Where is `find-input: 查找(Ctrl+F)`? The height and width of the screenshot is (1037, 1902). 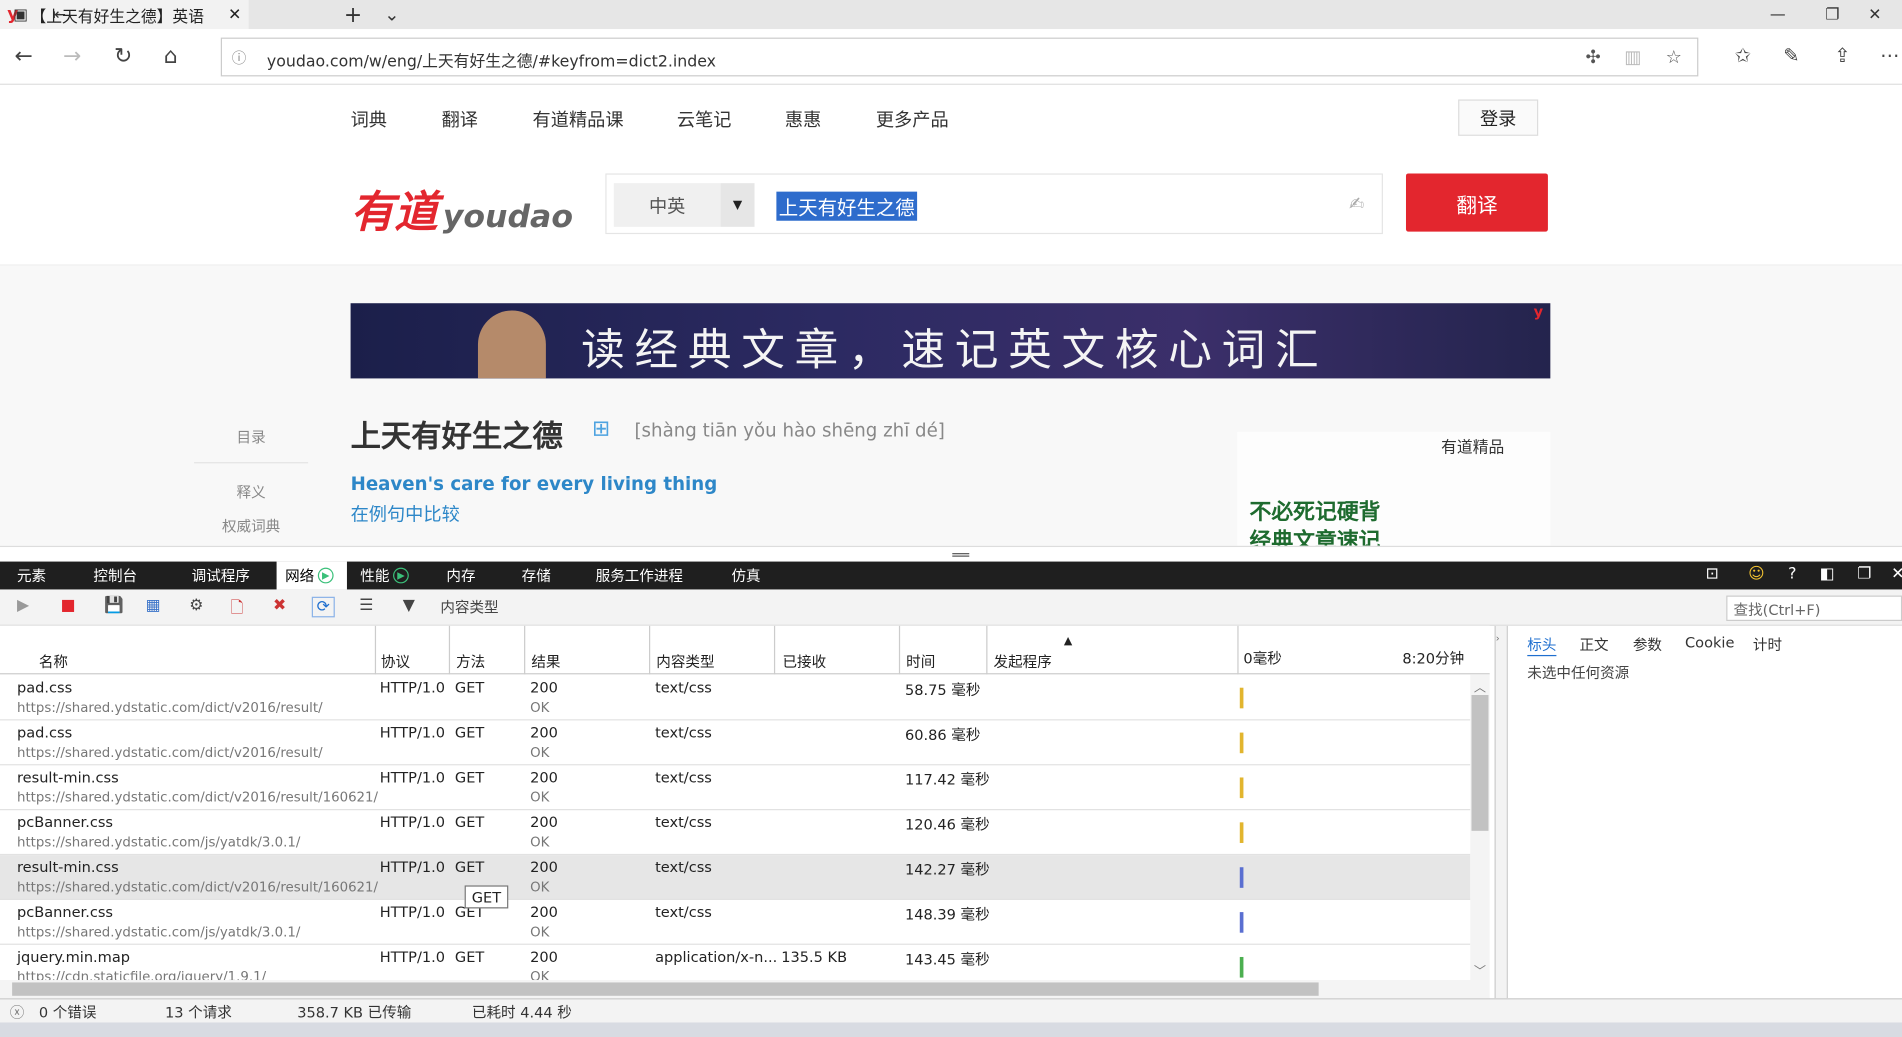 find-input: 查找(Ctrl+F) is located at coordinates (1814, 608).